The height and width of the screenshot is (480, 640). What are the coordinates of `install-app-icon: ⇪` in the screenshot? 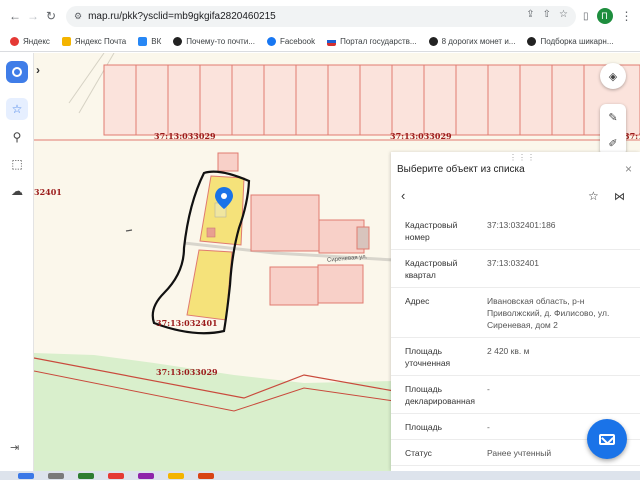 It's located at (530, 14).